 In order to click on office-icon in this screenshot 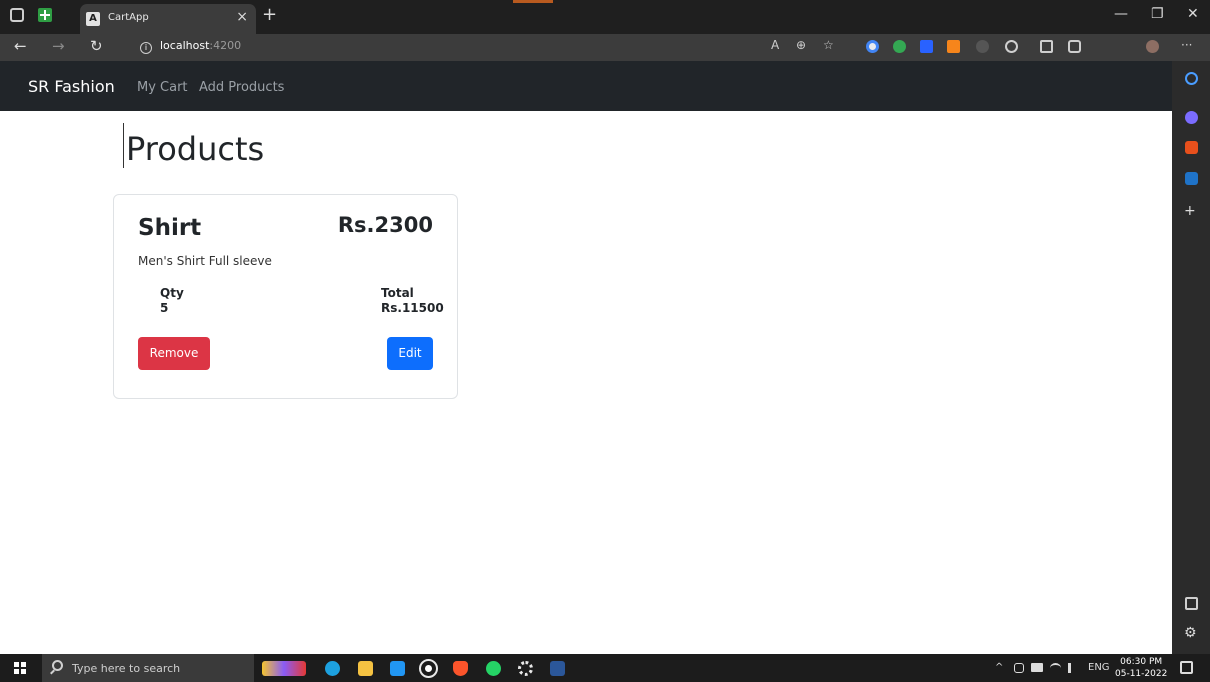, I will do `click(1191, 147)`.